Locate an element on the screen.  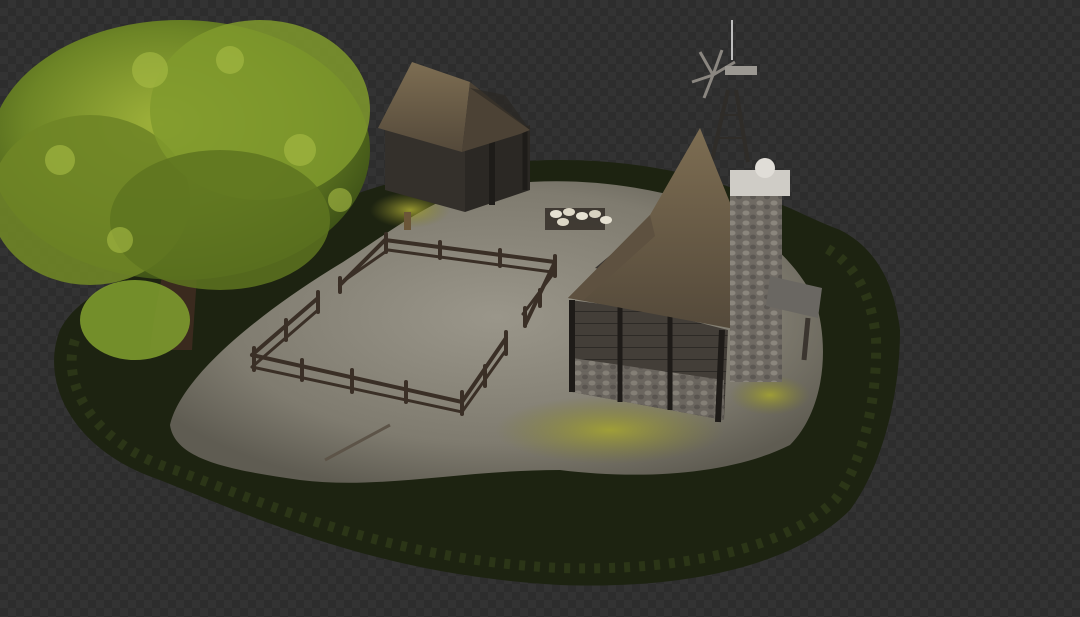
sheep-flock is located at coordinates (578, 219).